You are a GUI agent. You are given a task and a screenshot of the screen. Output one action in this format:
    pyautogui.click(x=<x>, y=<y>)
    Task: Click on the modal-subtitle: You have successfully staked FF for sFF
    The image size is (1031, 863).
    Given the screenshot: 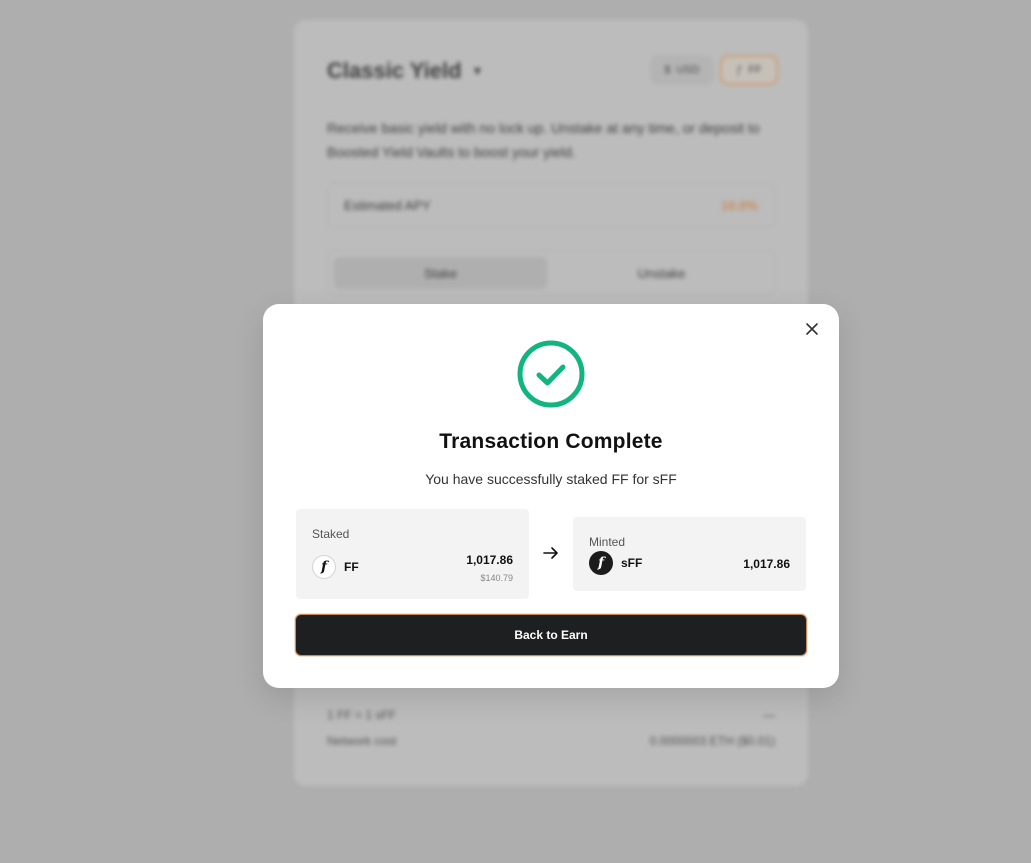 What is the action you would take?
    pyautogui.click(x=551, y=479)
    